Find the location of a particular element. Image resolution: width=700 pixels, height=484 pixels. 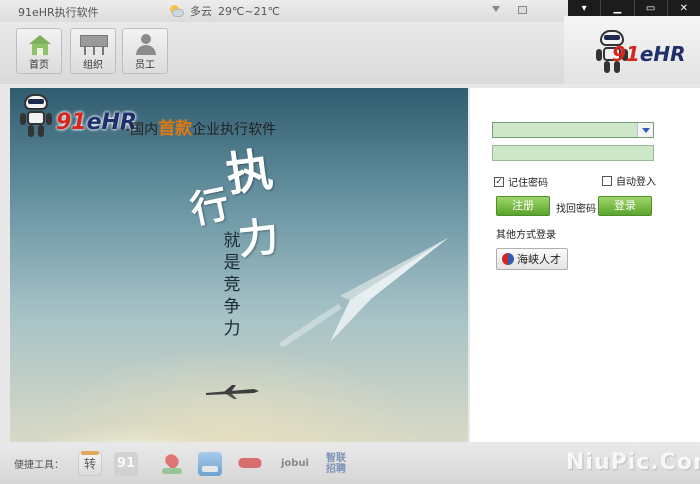

weather-widget: 多云 29℃~21℃ is located at coordinates (224, 11).